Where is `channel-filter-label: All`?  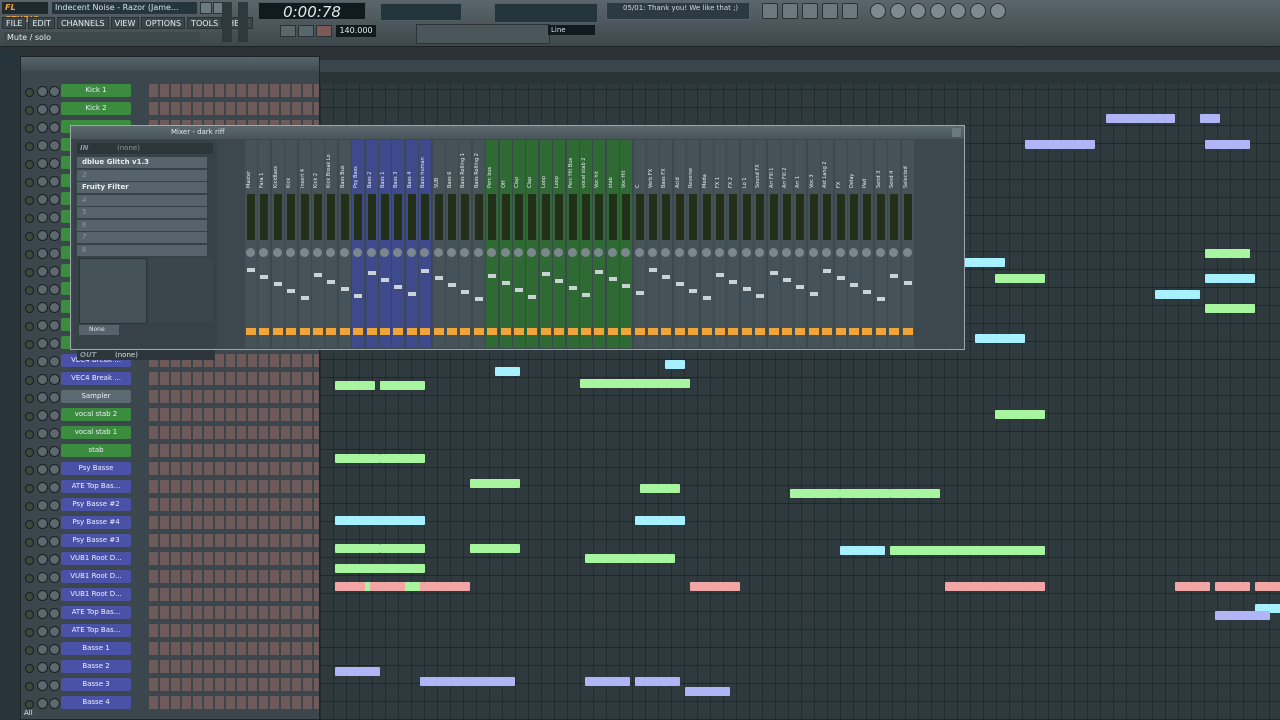
channel-filter-label: All is located at coordinates (28, 713).